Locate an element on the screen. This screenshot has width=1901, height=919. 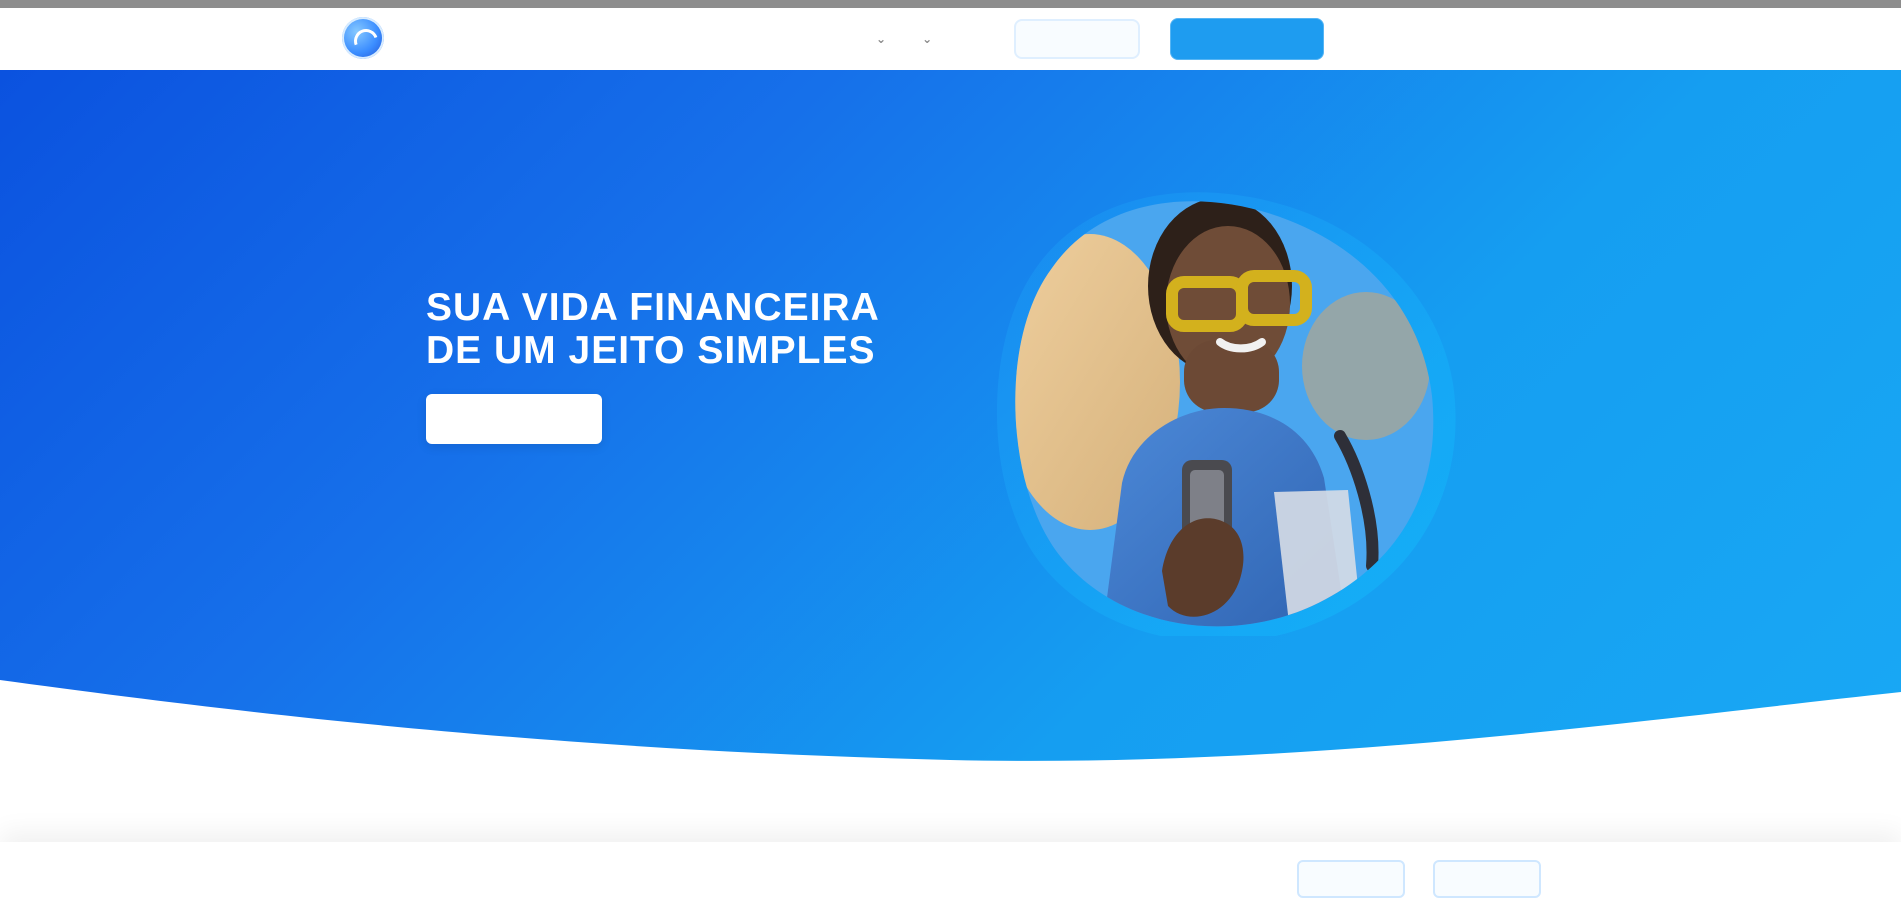
top-navigation: ⌄ ⌄ is located at coordinates (950, 39).